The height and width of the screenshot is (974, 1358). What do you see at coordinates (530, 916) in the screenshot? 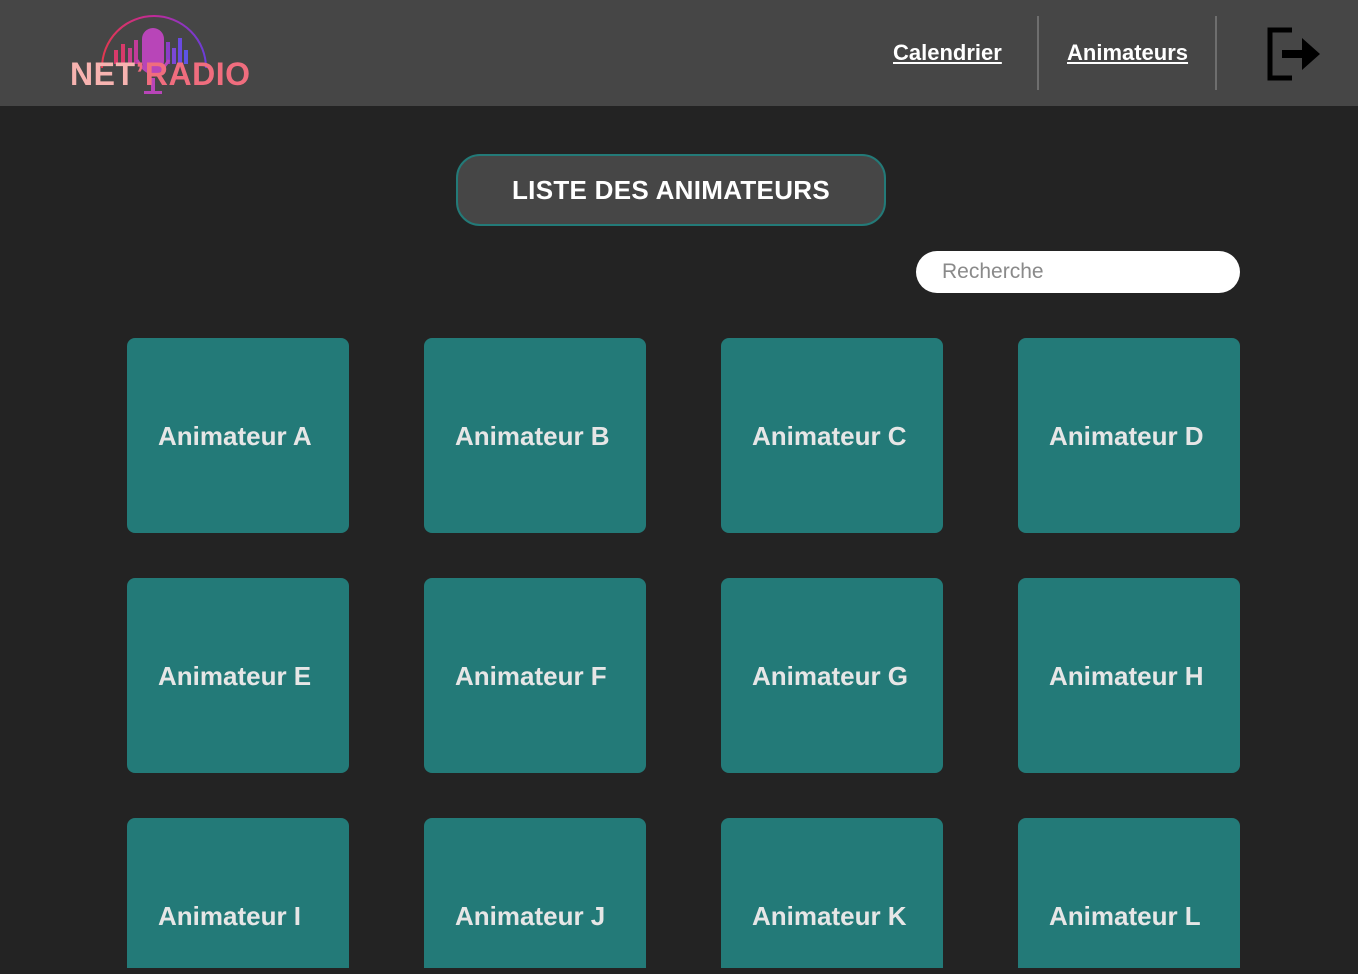
I see `animateur-name: Animateur J` at bounding box center [530, 916].